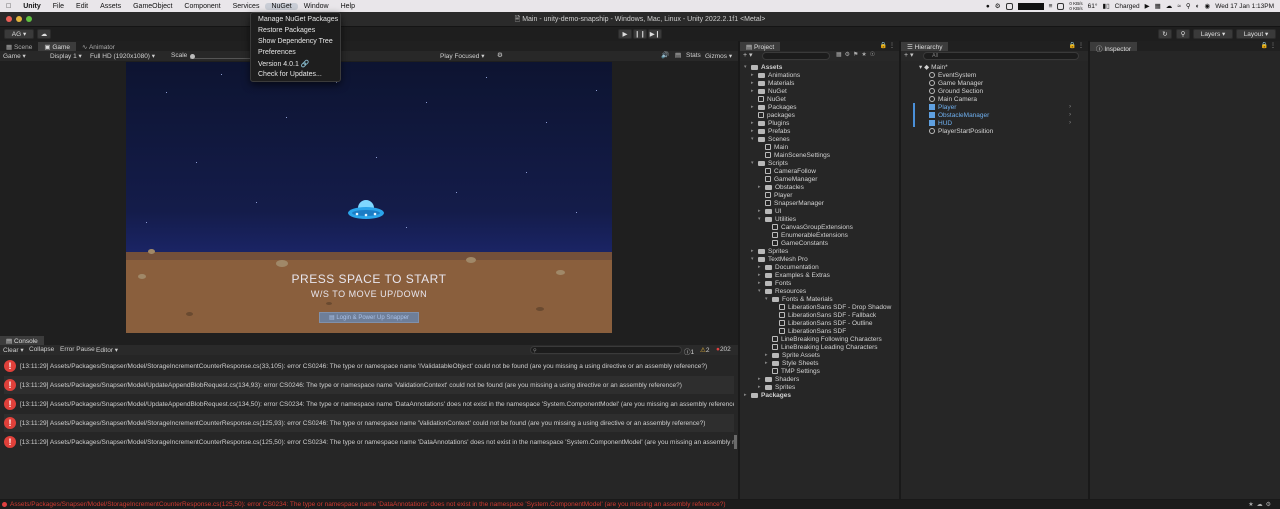  Describe the element at coordinates (22, 340) in the screenshot. I see `tab-console: ▤ Console` at that location.